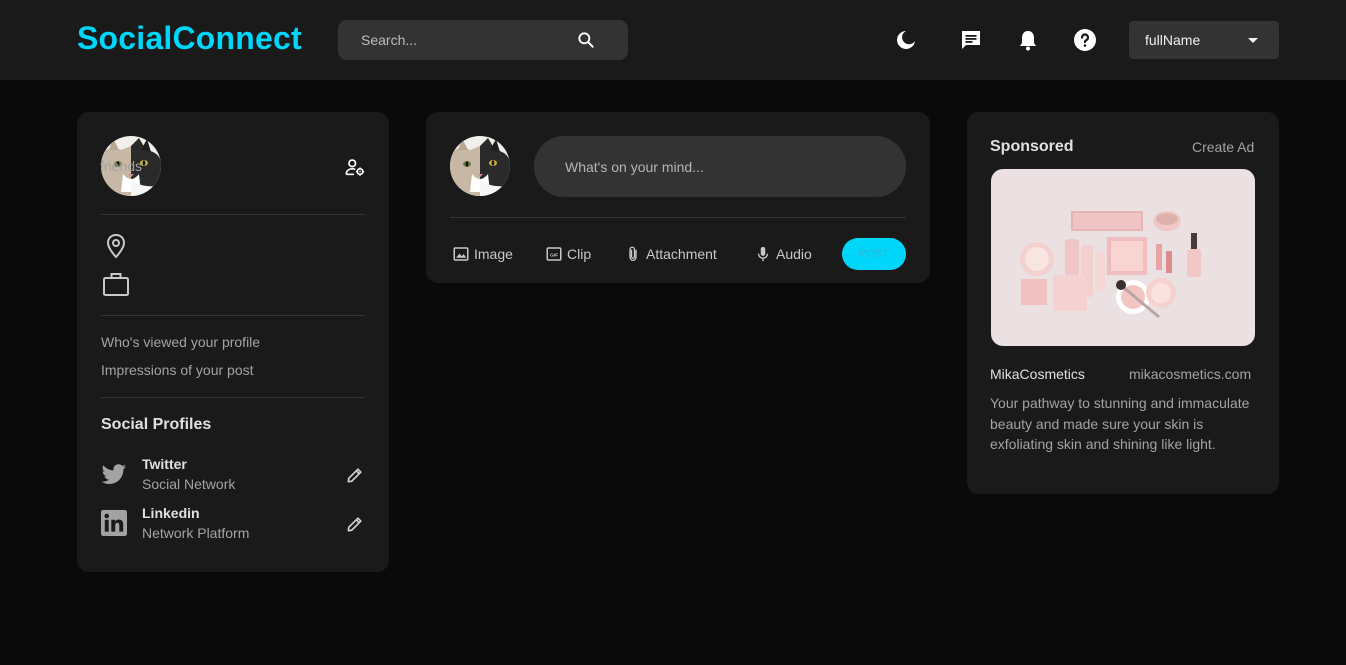  Describe the element at coordinates (1032, 146) in the screenshot. I see `sponsored-title: Sponsored` at that location.